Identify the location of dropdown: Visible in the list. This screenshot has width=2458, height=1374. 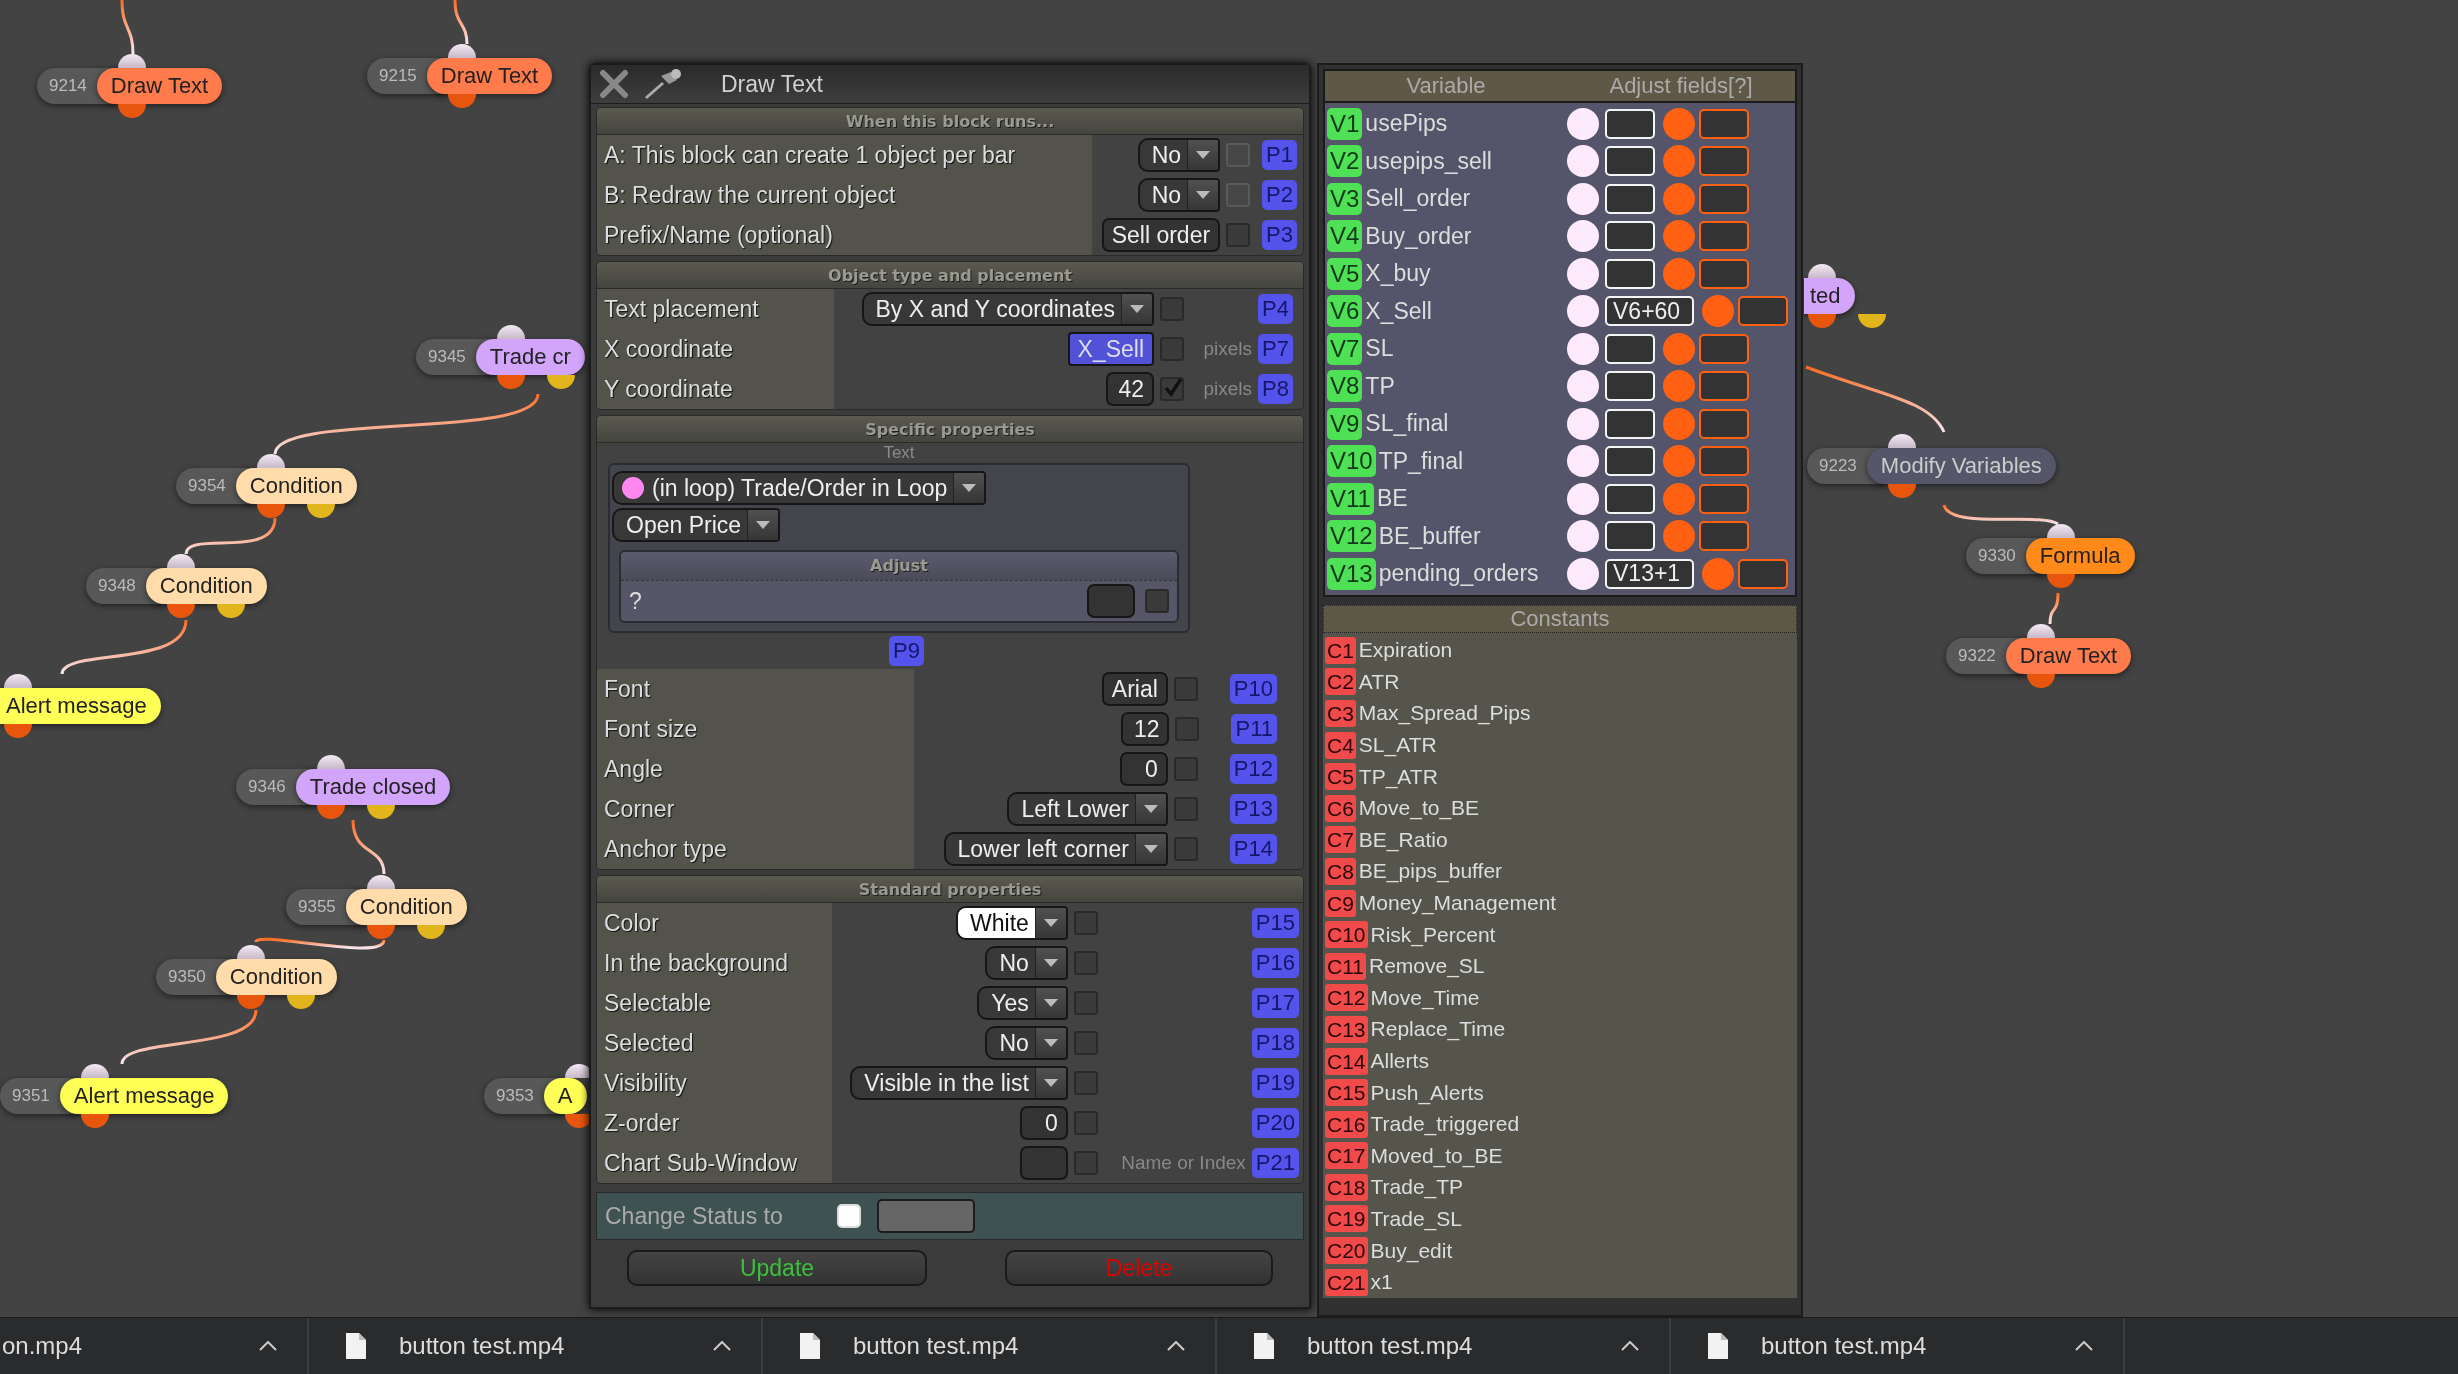
(959, 1083).